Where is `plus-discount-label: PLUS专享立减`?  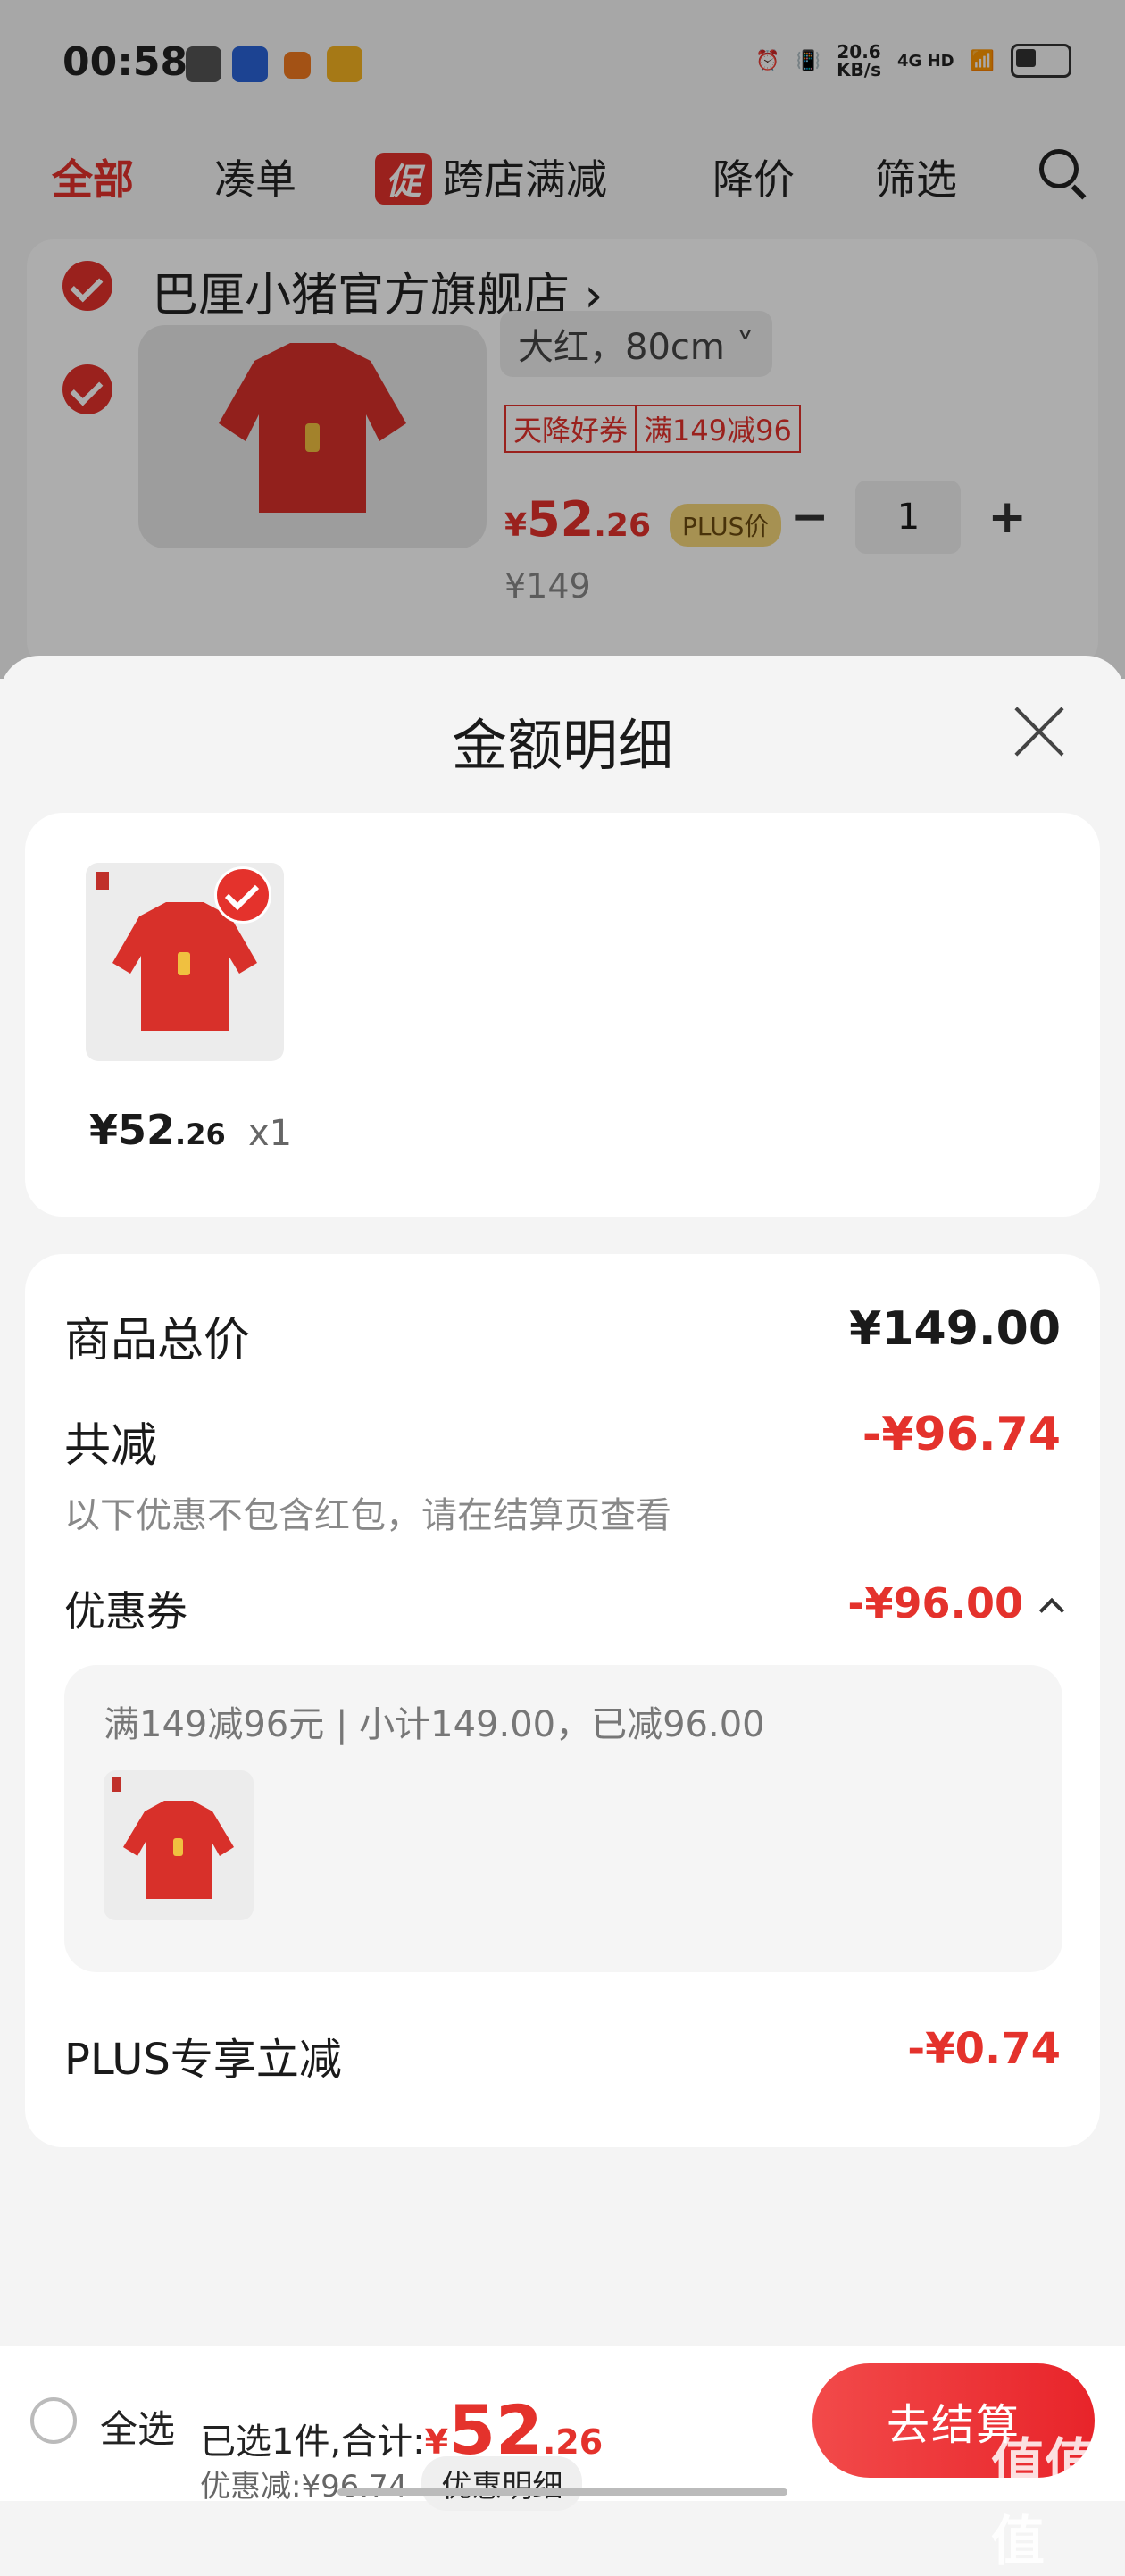 plus-discount-label: PLUS专享立减 is located at coordinates (203, 2060).